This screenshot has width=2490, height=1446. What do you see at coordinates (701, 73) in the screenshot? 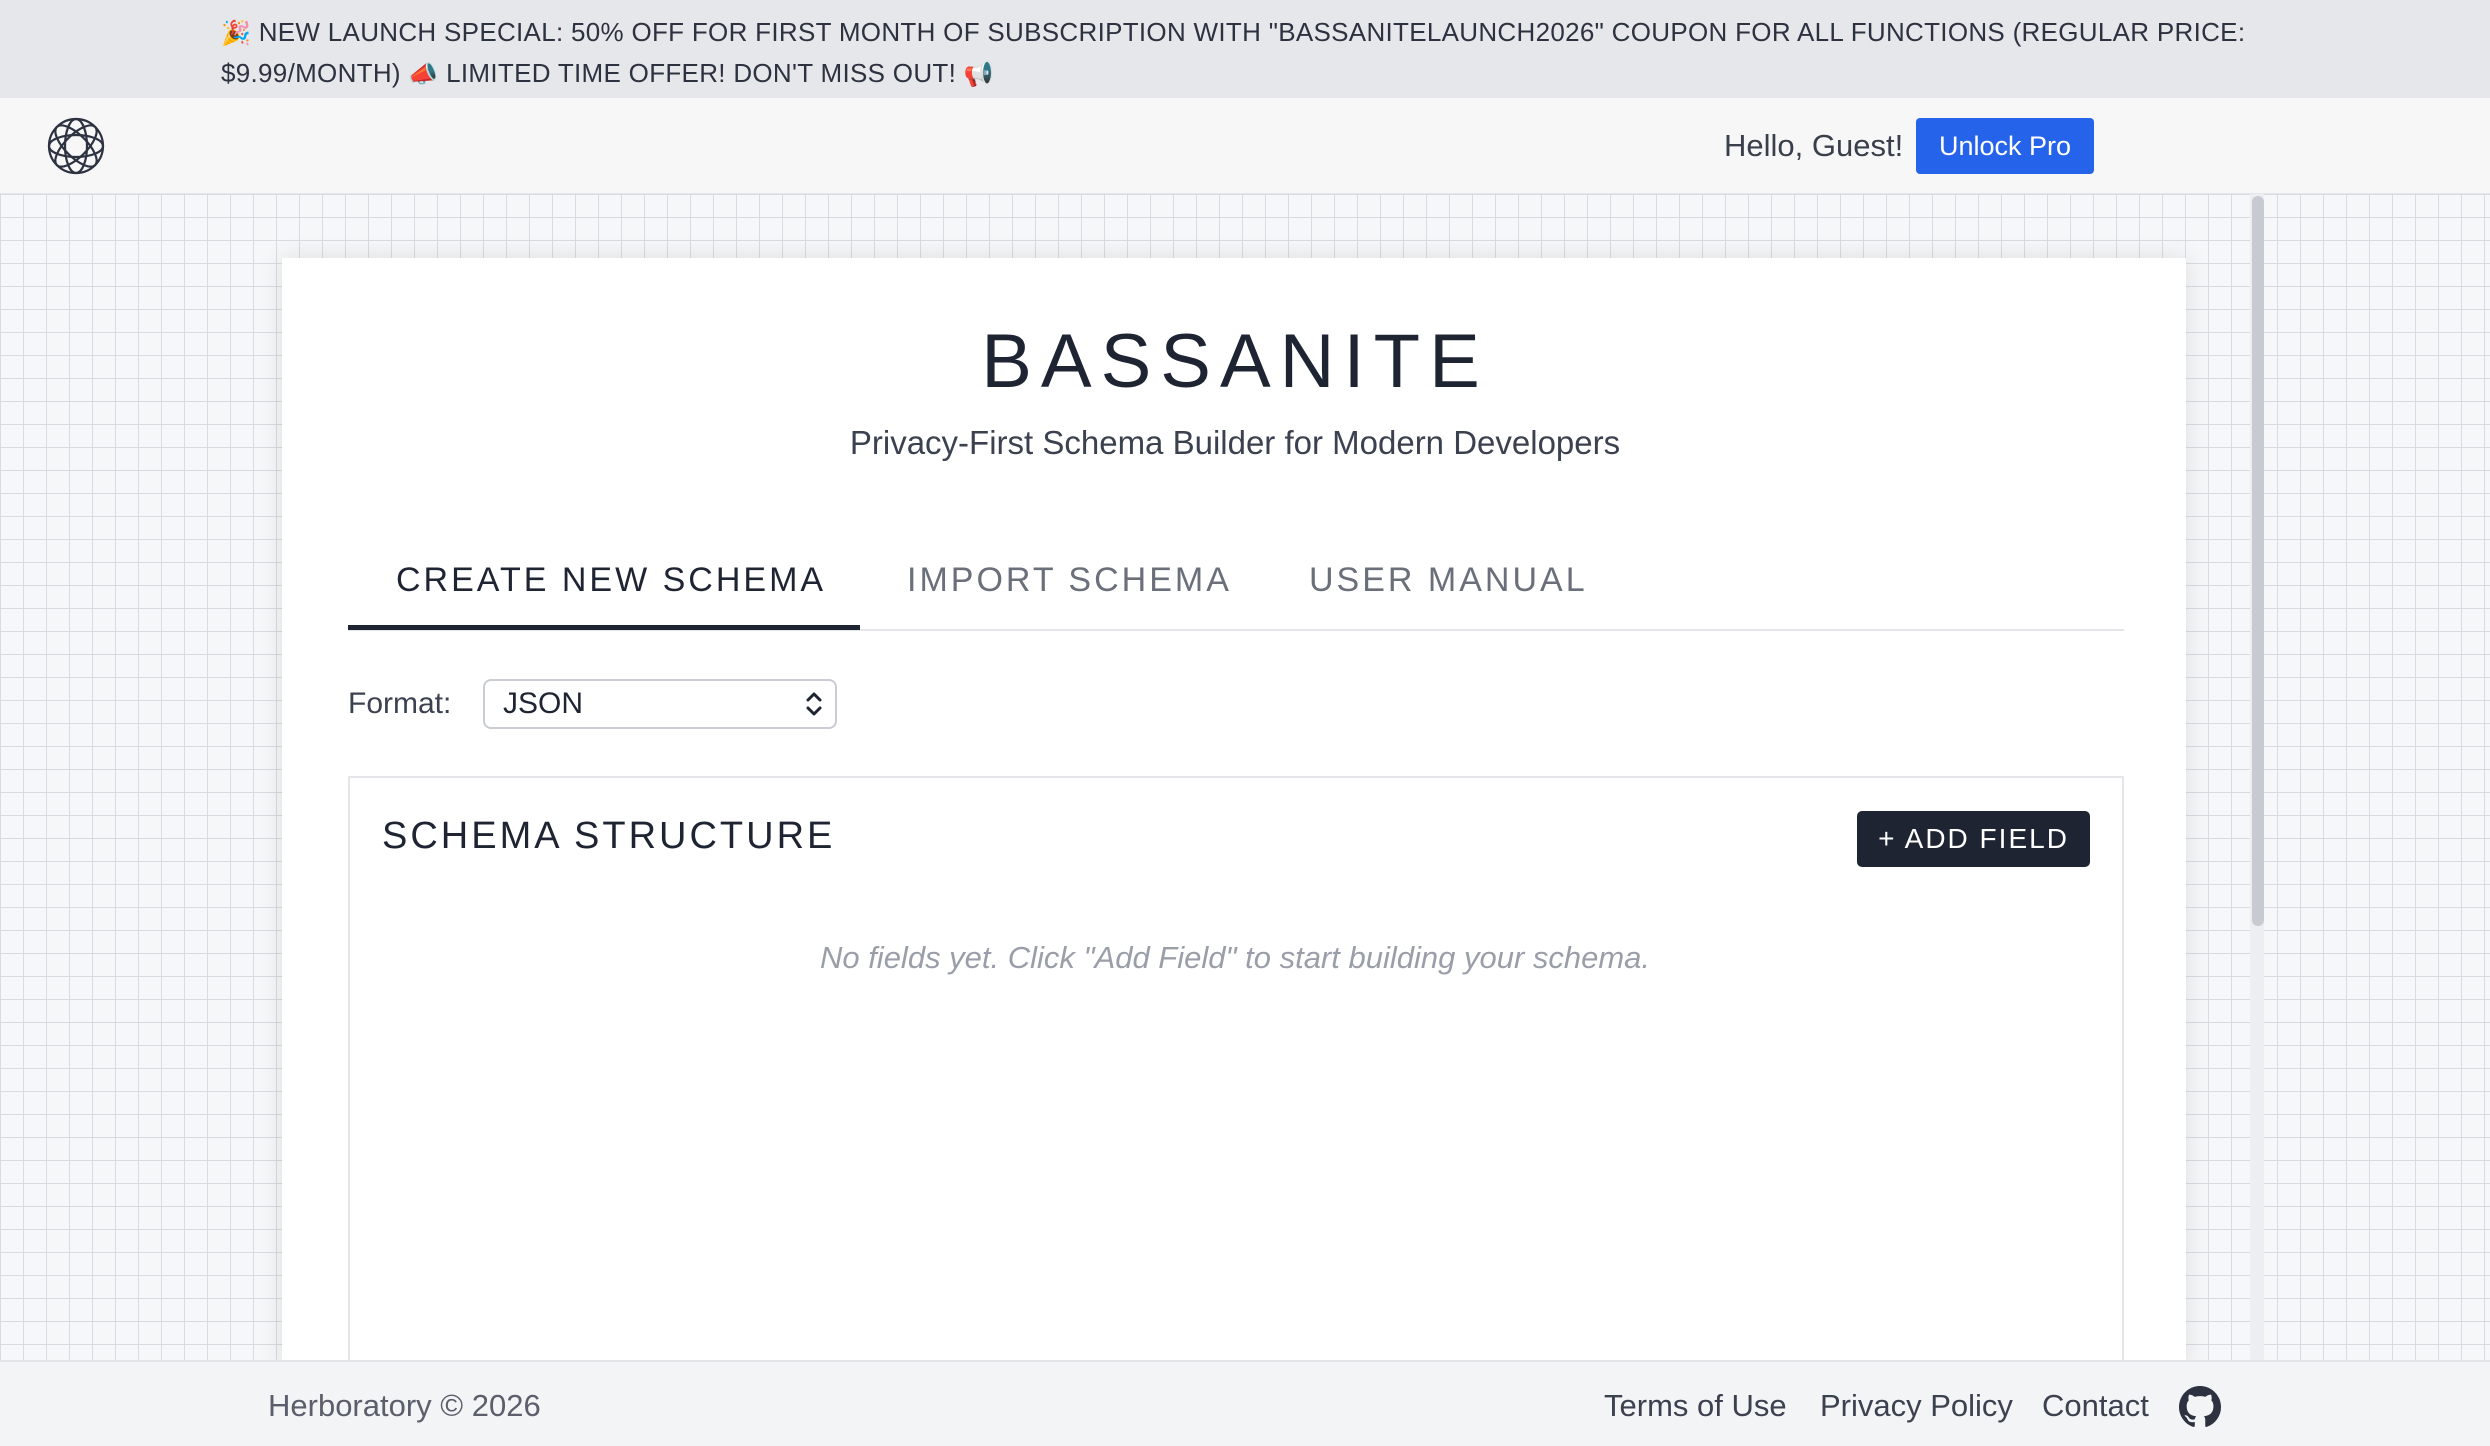
I see `promo-text-2: LIMITED TIME OFFER! DON'T MISS OUT!` at bounding box center [701, 73].